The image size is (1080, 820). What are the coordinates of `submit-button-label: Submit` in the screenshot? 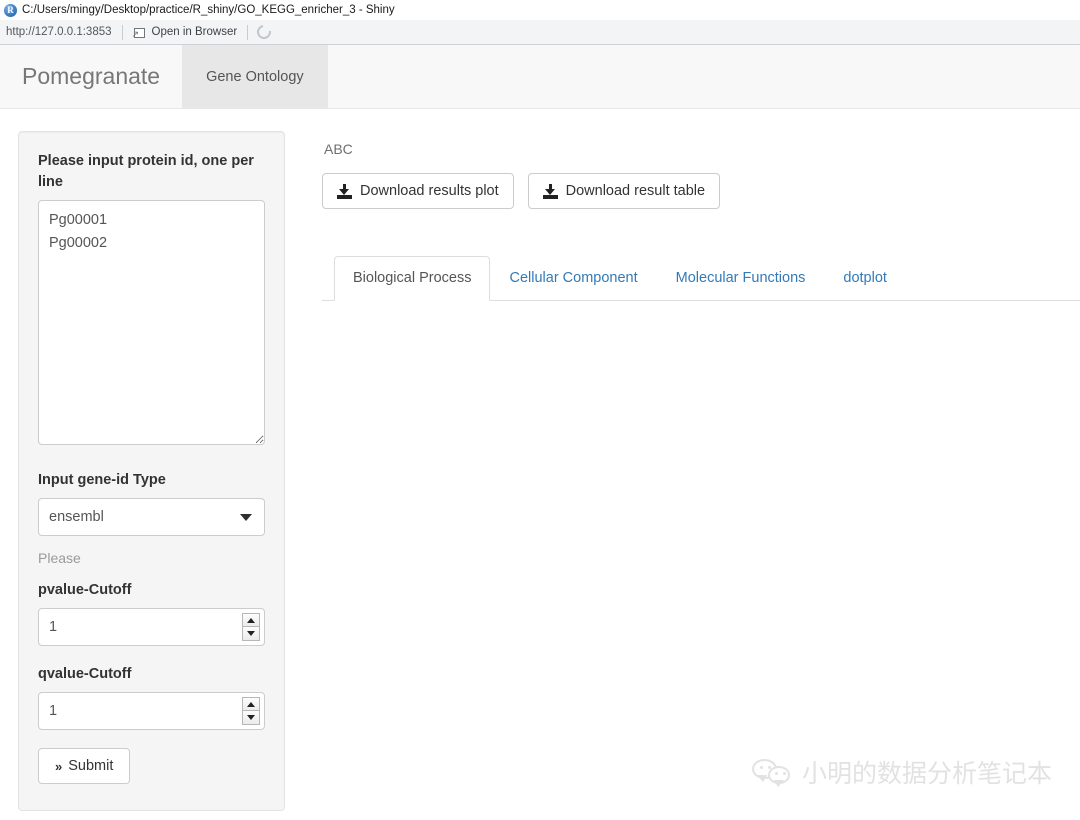 It's located at (91, 766).